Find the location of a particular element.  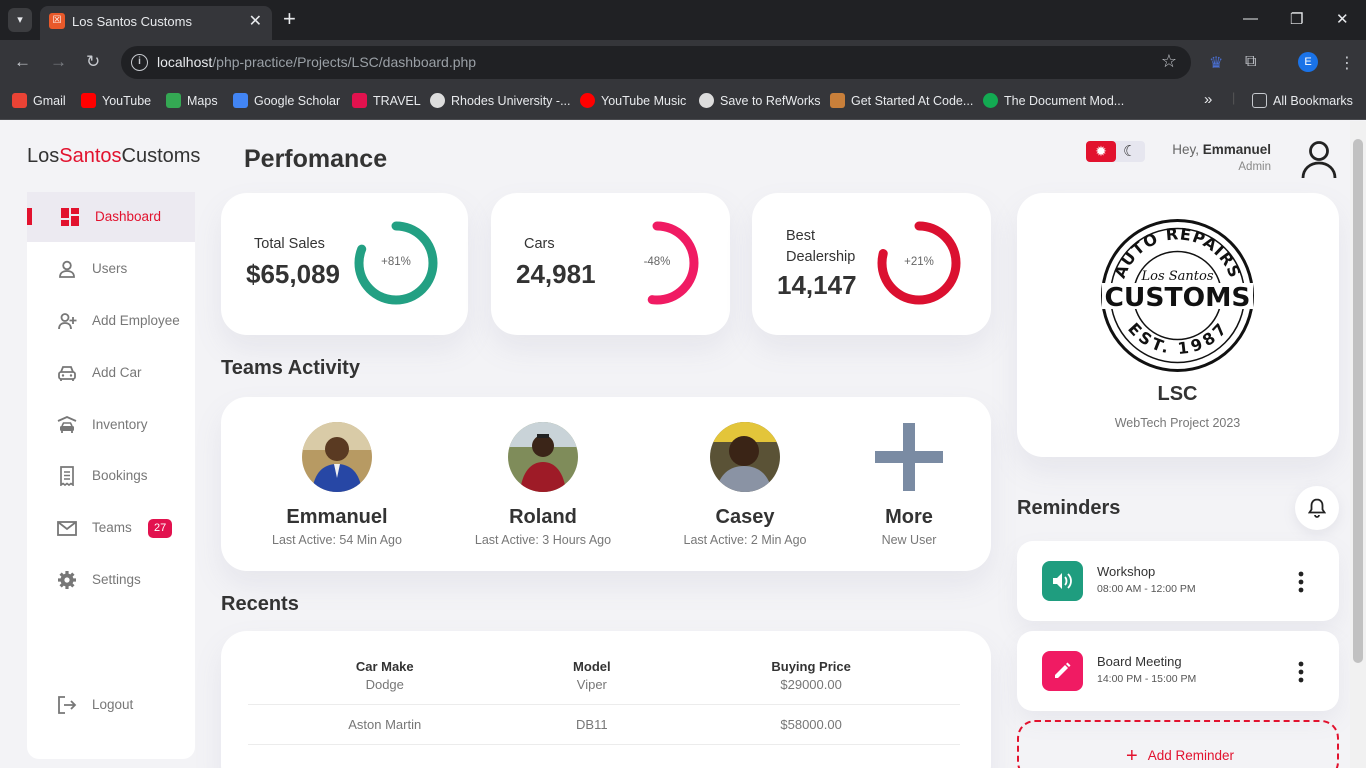

table-cell: DB11 is located at coordinates (592, 724).